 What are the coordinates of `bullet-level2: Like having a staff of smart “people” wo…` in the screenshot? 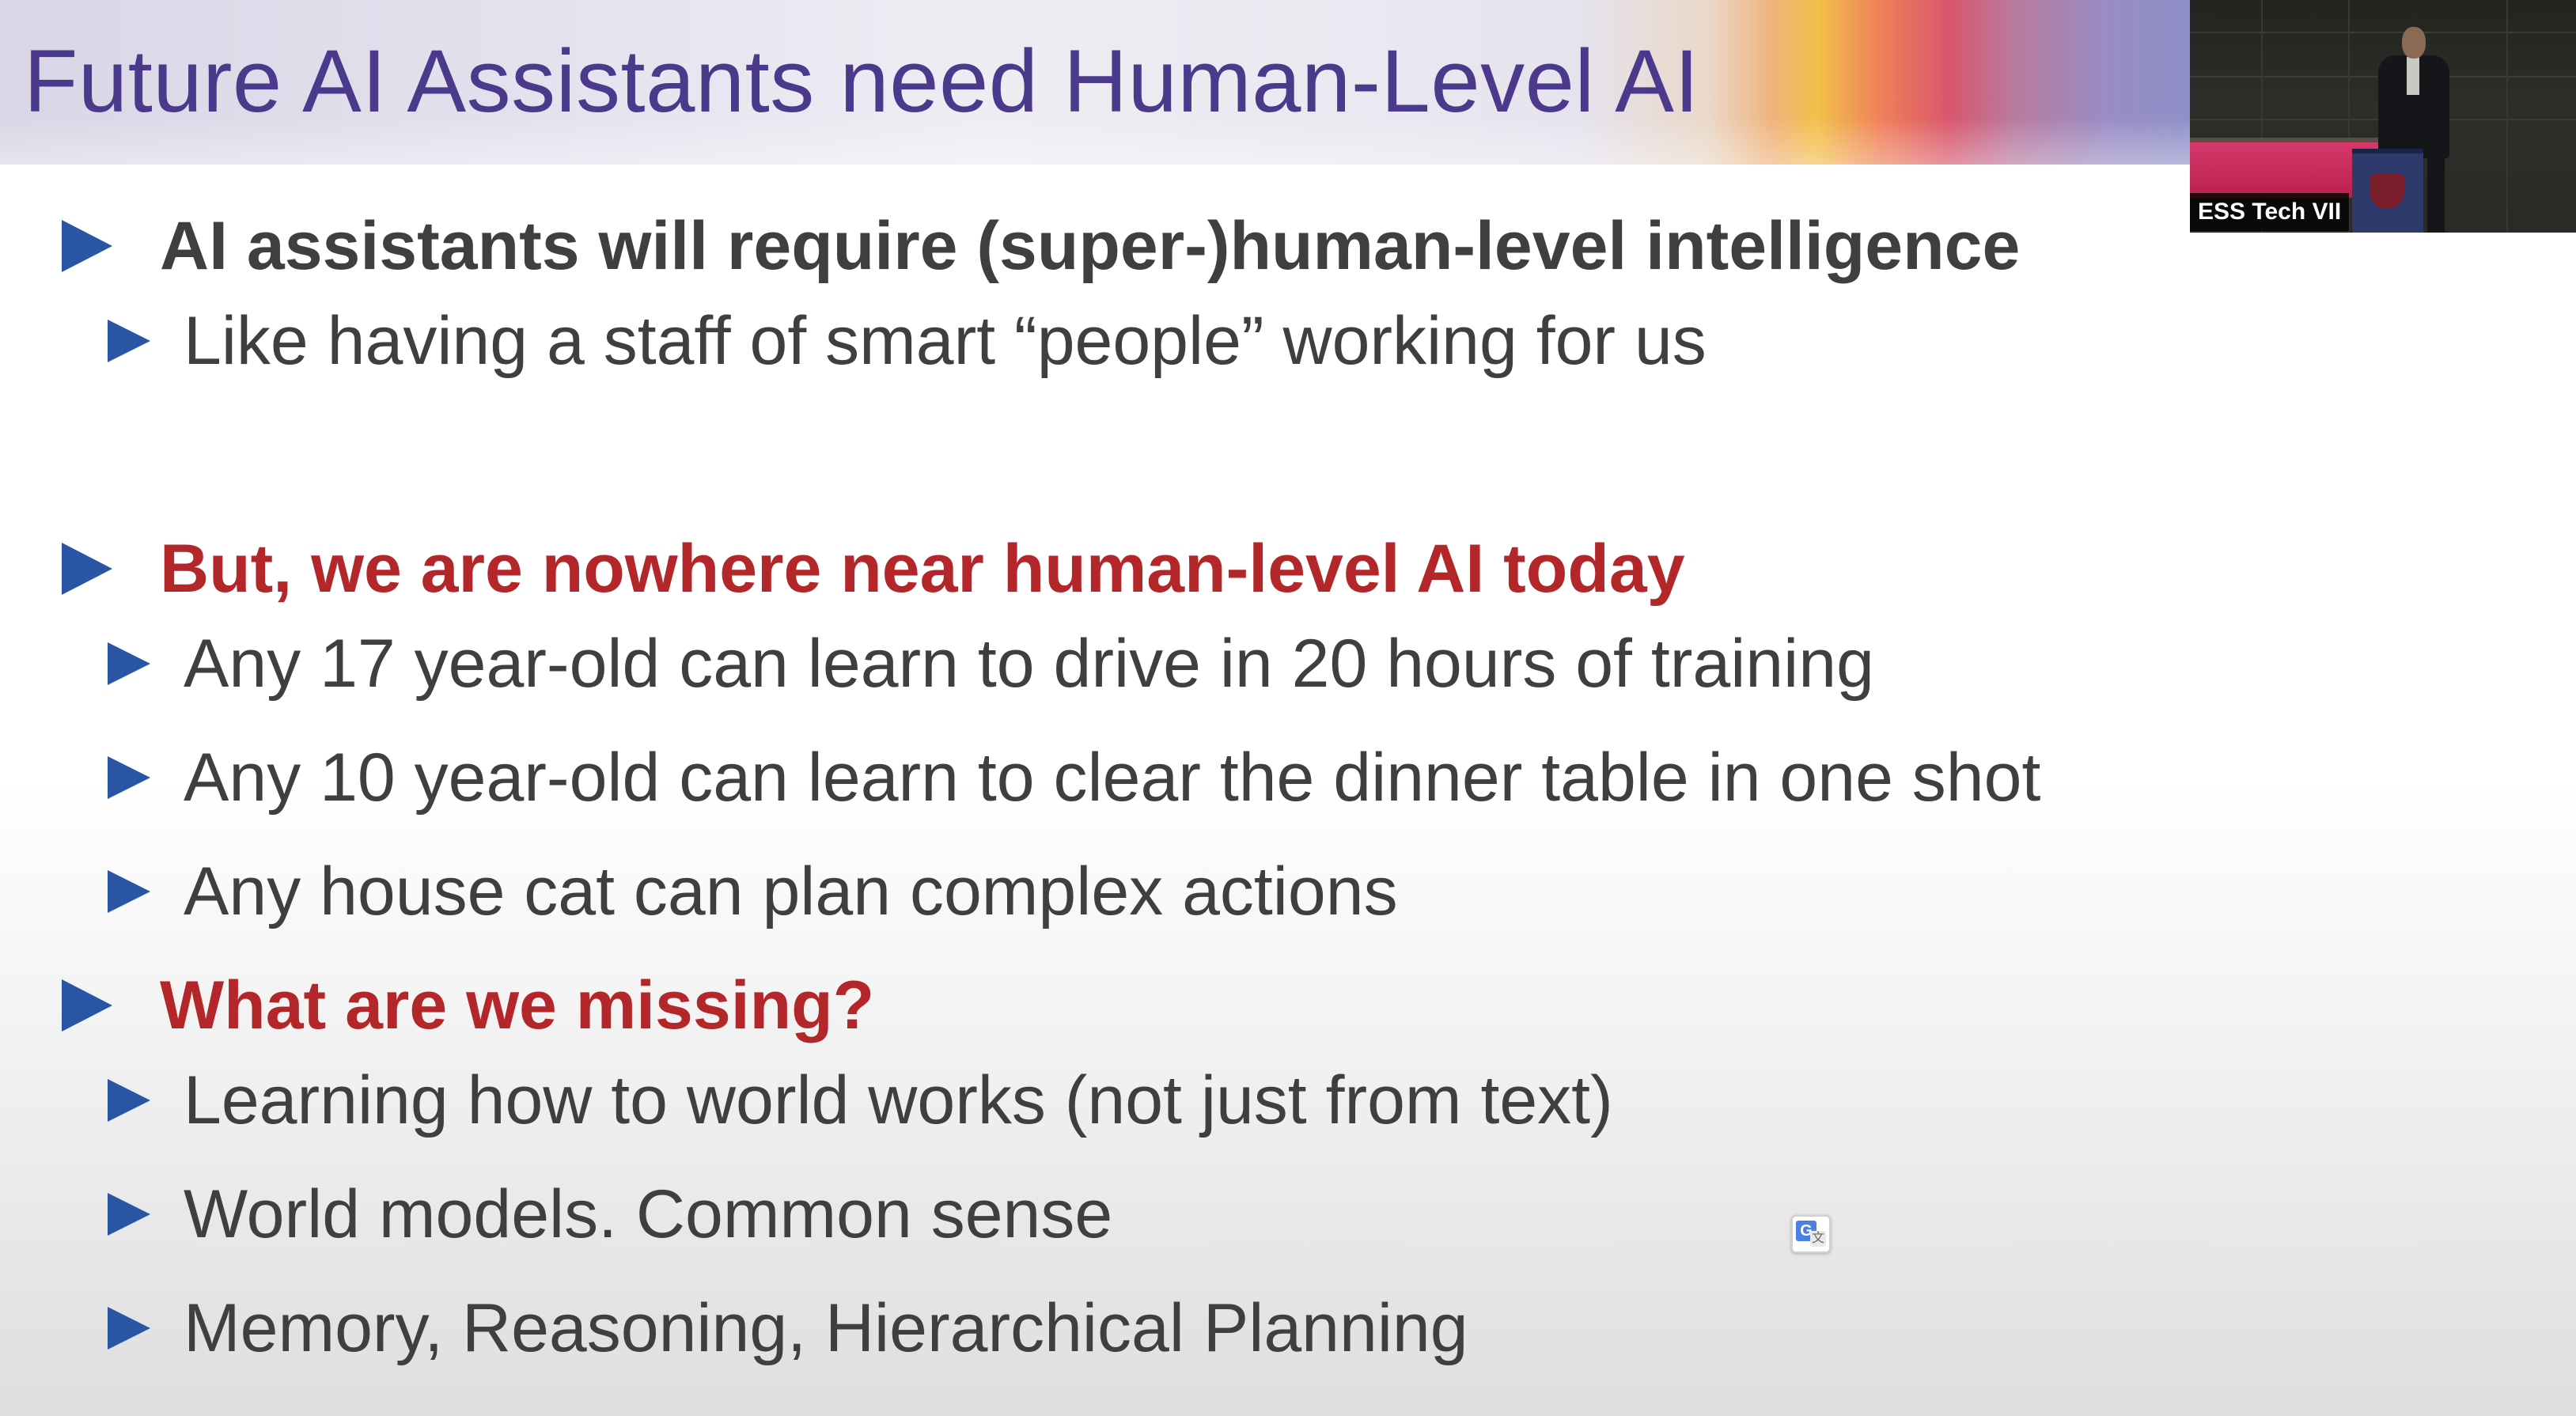 It's located at (907, 340).